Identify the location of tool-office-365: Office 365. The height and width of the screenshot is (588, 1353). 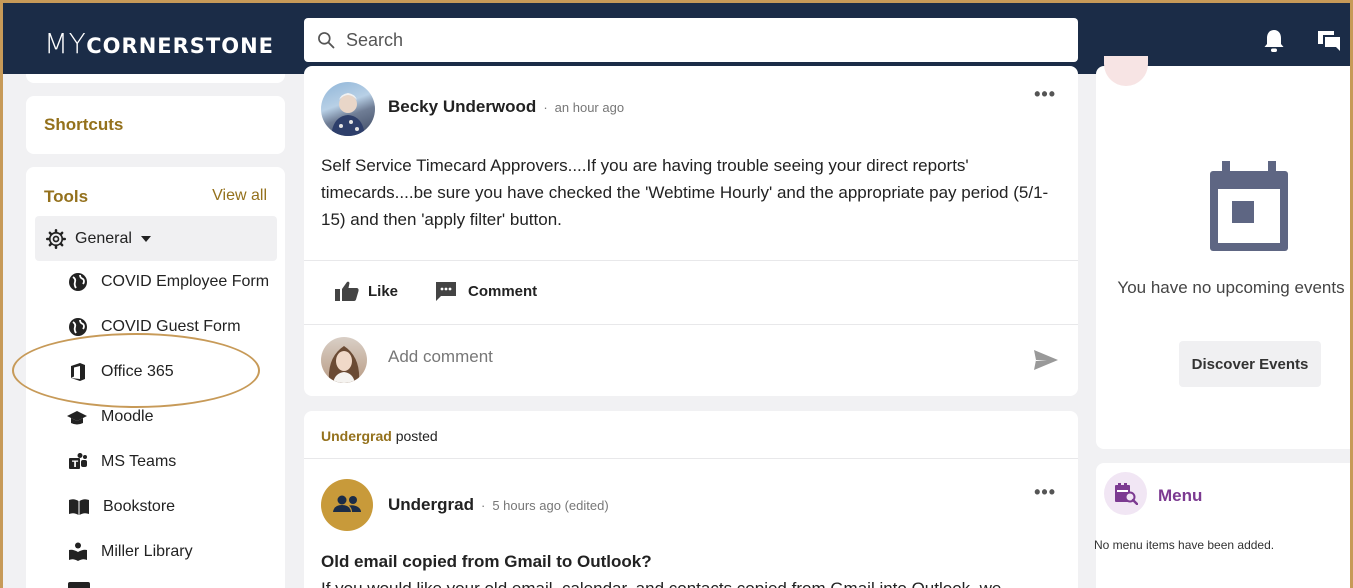
(121, 372).